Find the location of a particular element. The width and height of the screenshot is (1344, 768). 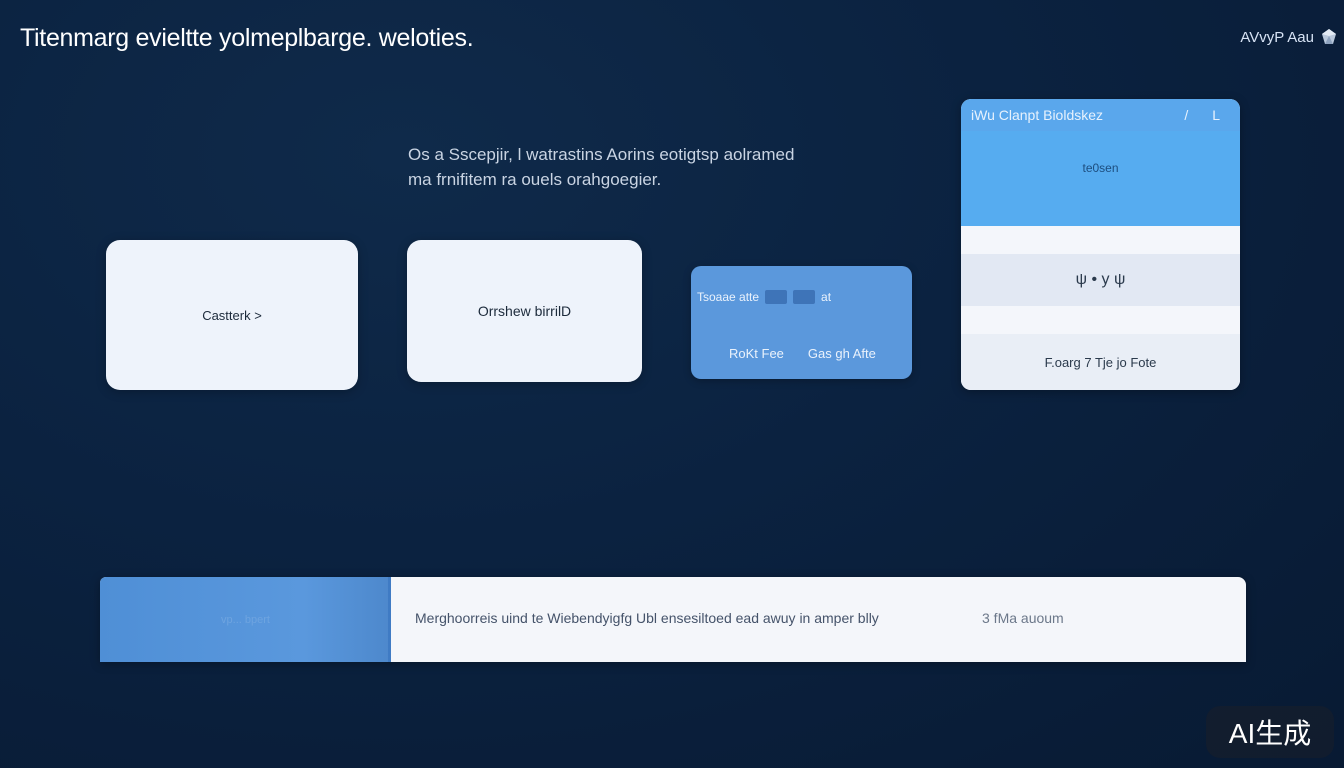

panel-footer-row: F.oarg 7 Tje jo Fote is located at coordinates (1100, 362).